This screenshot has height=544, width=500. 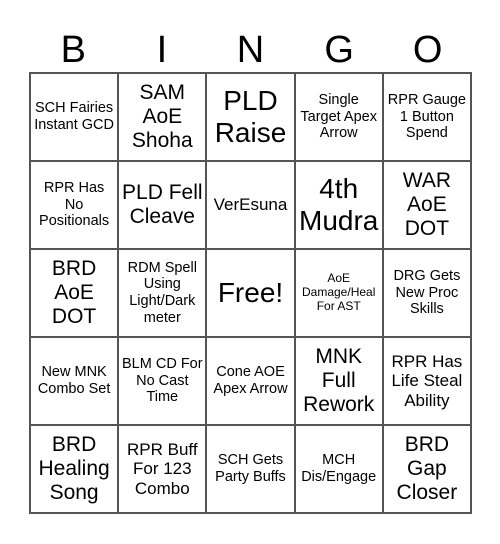 I want to click on bingo-cell-text: Cone AOE Apex Arrow, so click(x=250, y=380).